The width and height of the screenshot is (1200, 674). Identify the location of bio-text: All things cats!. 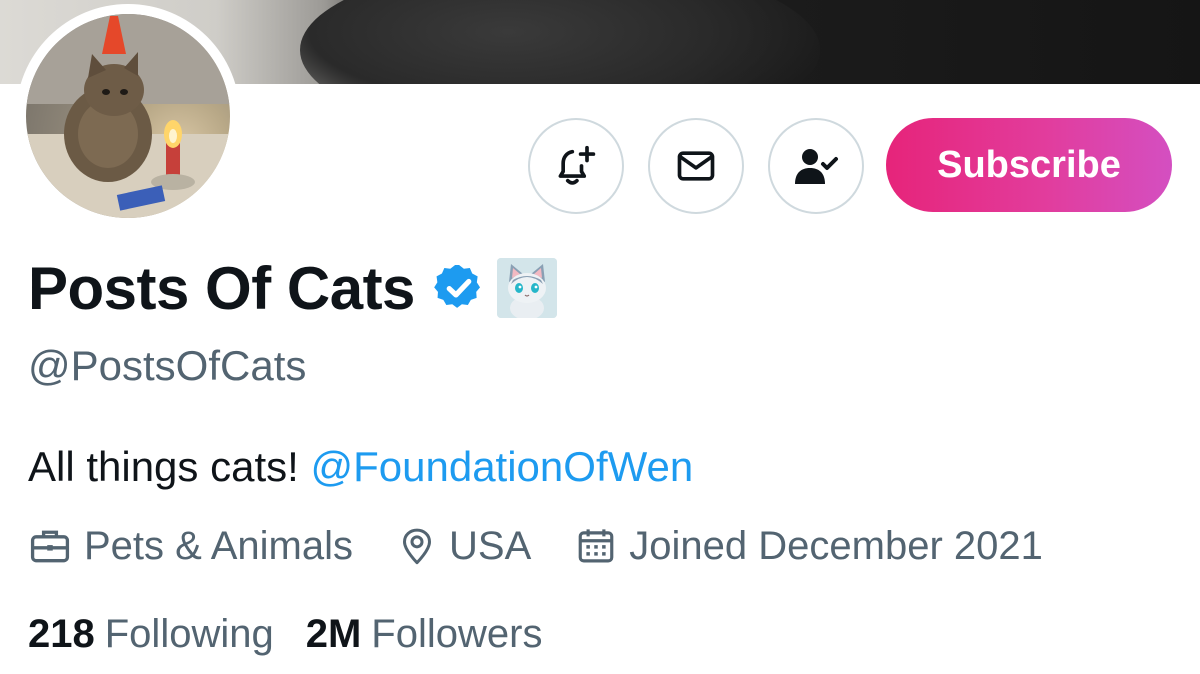
(169, 466).